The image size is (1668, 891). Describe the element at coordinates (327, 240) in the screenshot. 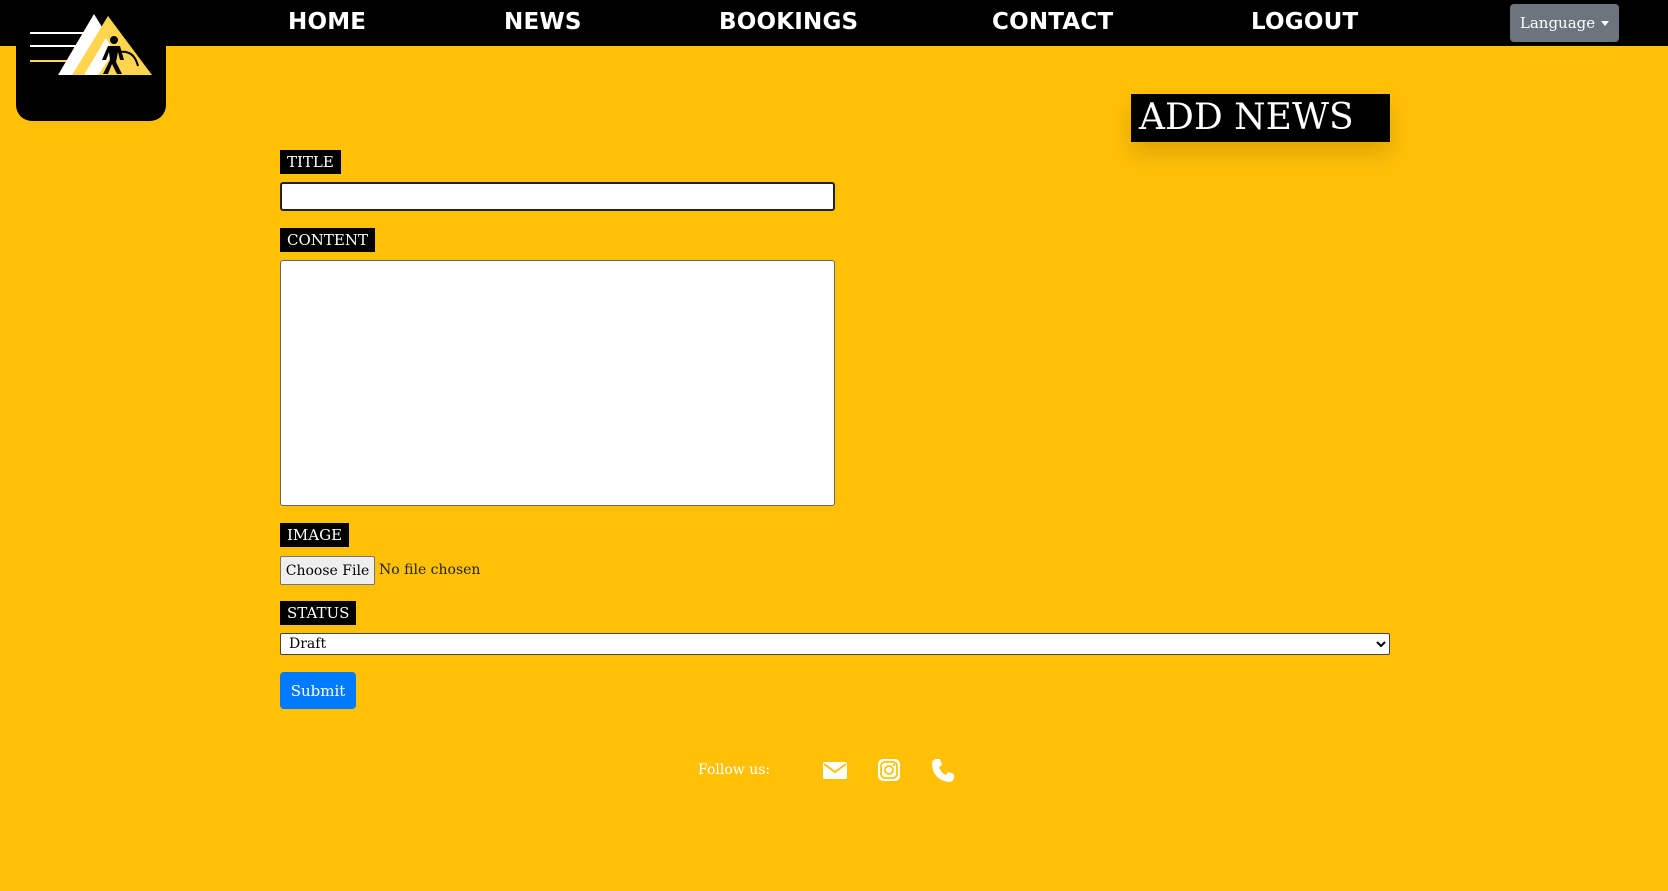

I see `content-label: CONTENT` at that location.